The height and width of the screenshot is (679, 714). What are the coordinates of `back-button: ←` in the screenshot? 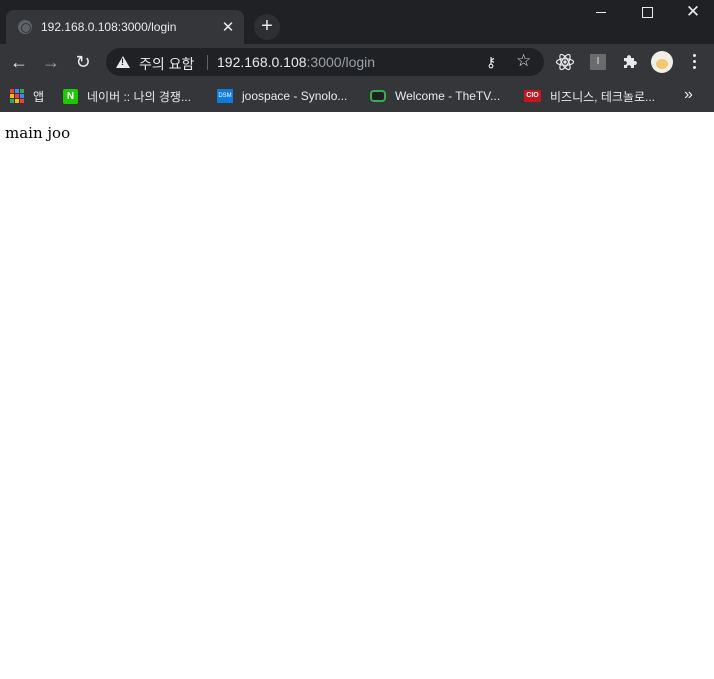 It's located at (19, 62).